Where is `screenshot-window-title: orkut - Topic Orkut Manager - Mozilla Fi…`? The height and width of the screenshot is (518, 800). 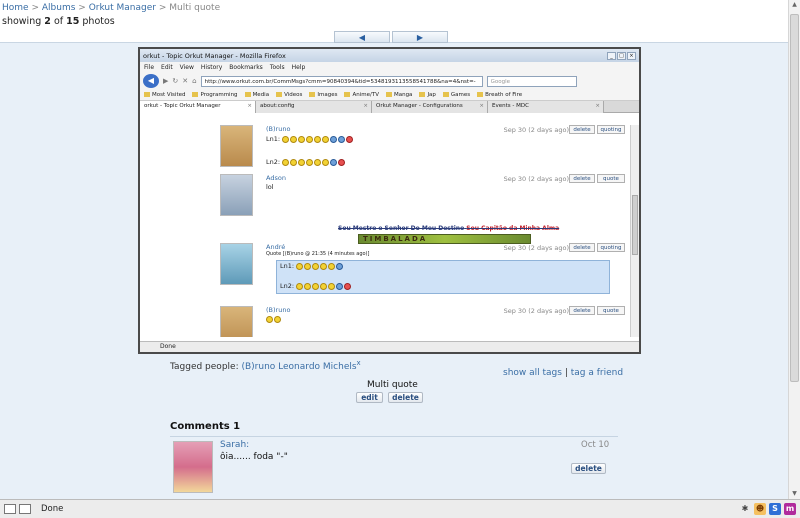 screenshot-window-title: orkut - Topic Orkut Manager - Mozilla Fi… is located at coordinates (214, 55).